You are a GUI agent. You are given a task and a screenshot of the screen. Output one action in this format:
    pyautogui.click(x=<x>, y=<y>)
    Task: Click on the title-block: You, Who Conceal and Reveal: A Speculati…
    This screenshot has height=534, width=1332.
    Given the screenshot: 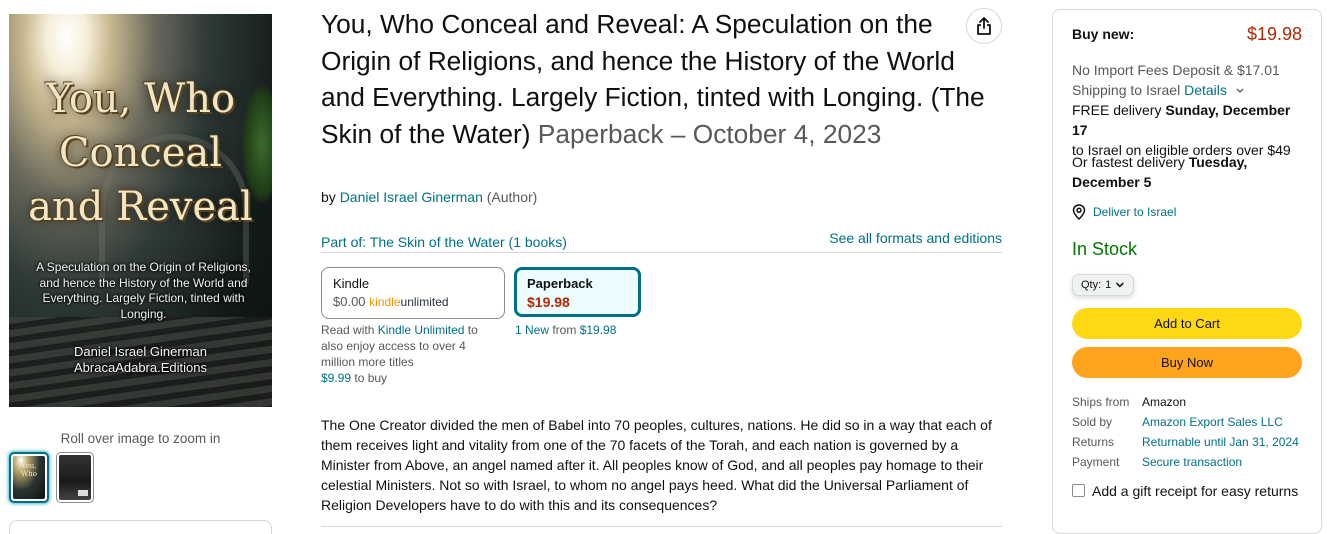 What is the action you would take?
    pyautogui.click(x=661, y=79)
    